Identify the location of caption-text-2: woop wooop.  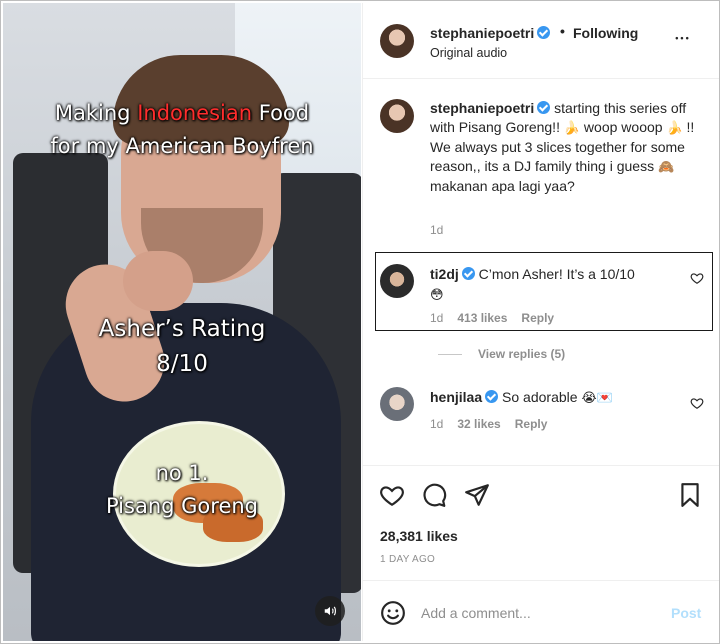
(623, 127).